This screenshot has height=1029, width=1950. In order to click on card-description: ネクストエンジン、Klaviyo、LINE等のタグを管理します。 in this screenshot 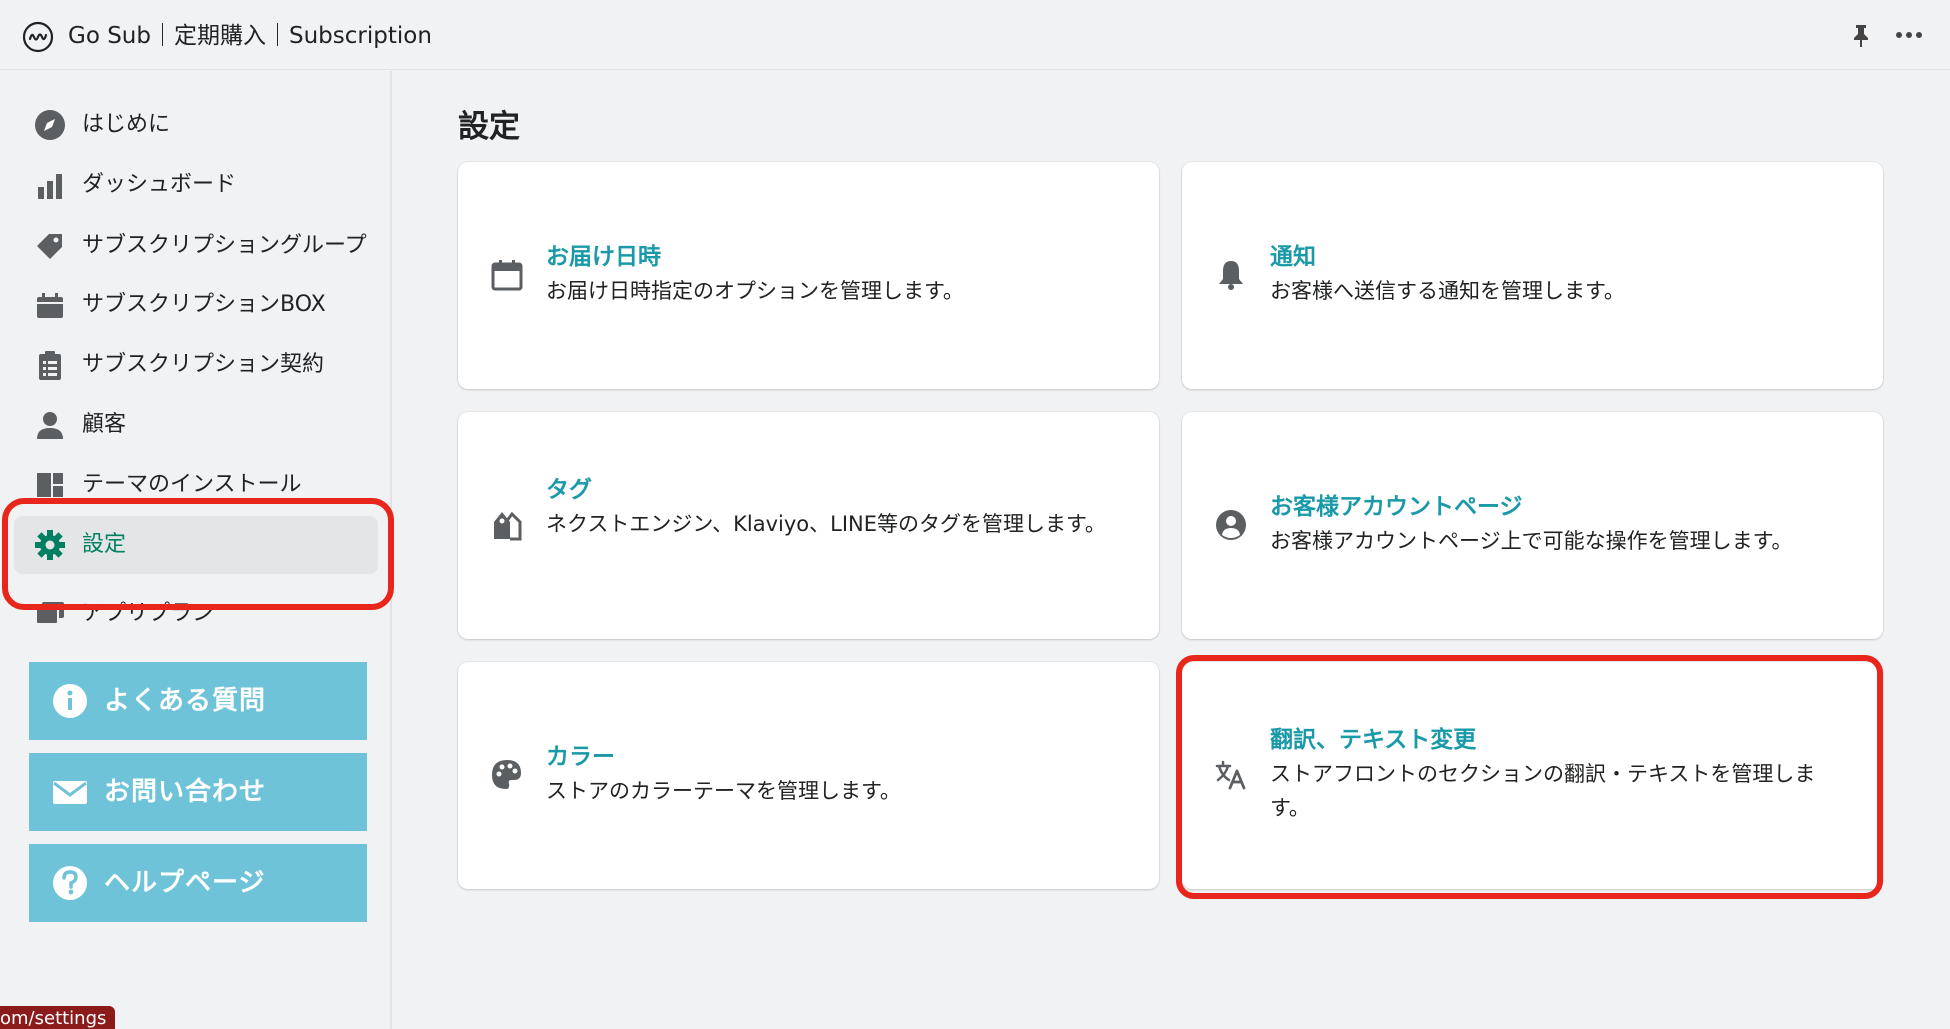, I will do `click(826, 524)`.